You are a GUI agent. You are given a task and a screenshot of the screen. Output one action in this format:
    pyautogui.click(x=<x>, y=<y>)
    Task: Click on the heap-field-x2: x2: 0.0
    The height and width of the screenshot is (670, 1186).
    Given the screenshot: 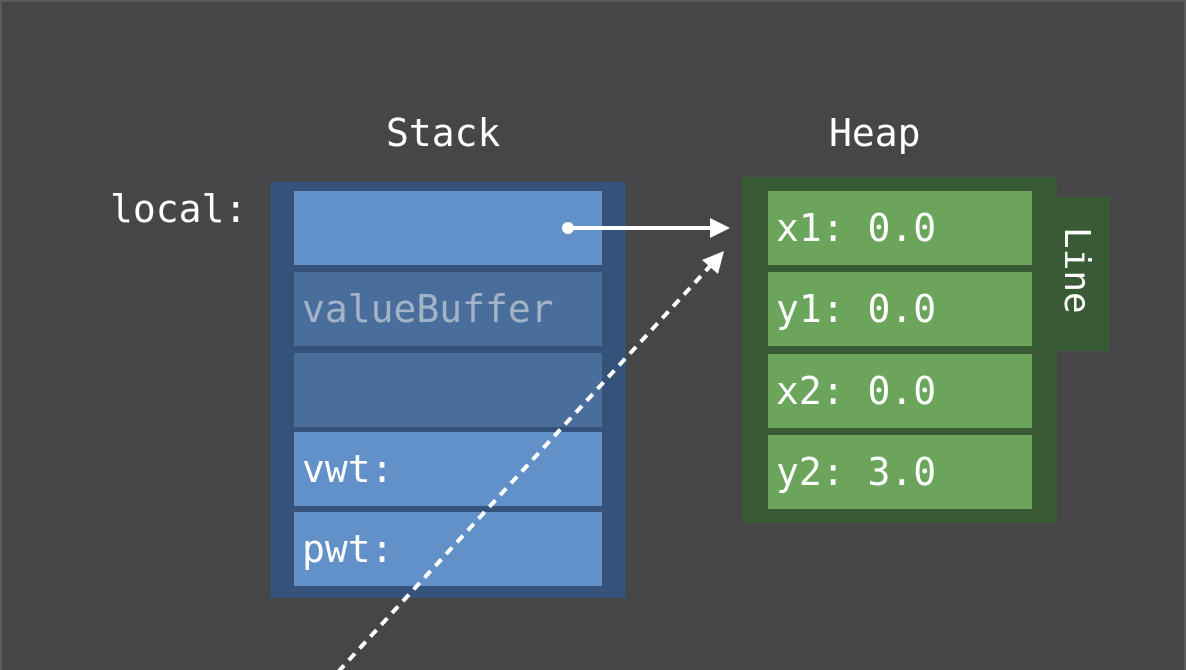 What is the action you would take?
    pyautogui.click(x=900, y=391)
    